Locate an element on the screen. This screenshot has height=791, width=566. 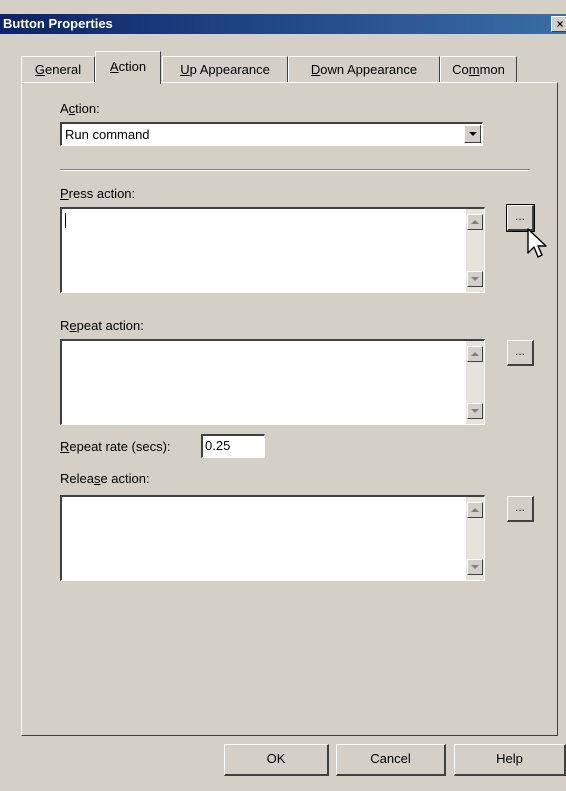
tab-label: own Appearance is located at coordinates (369, 69).